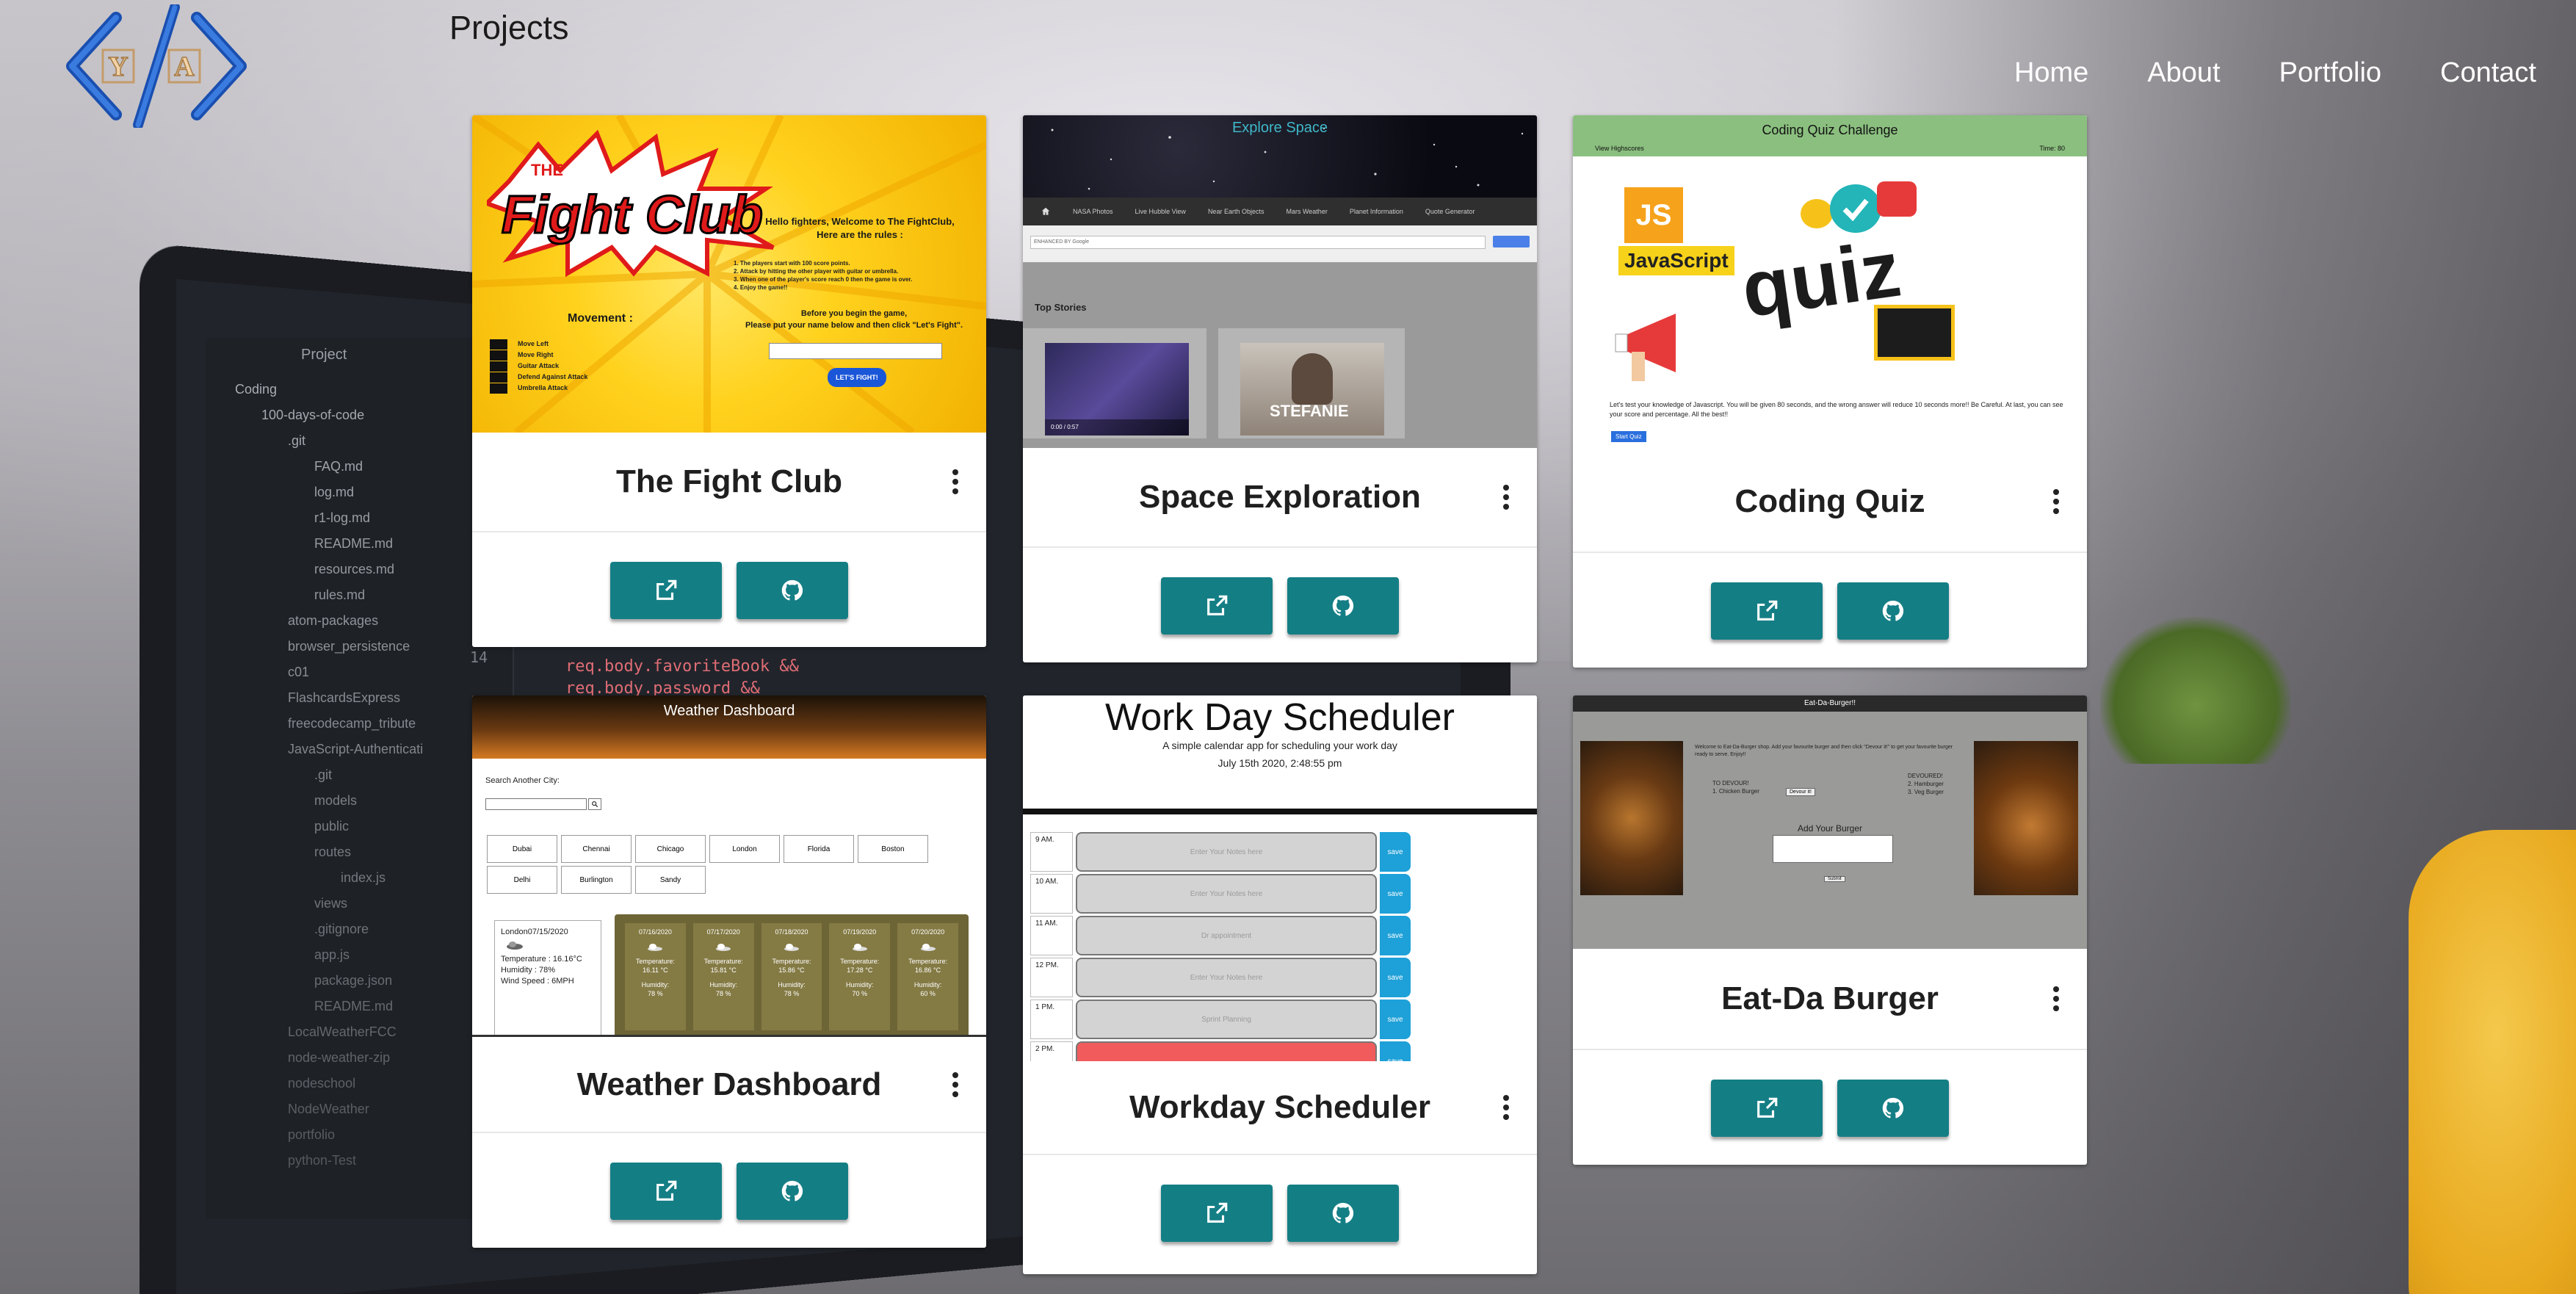 The width and height of the screenshot is (2576, 1294). Describe the element at coordinates (729, 727) in the screenshot. I see `weather-header: Weather Dashboard` at that location.